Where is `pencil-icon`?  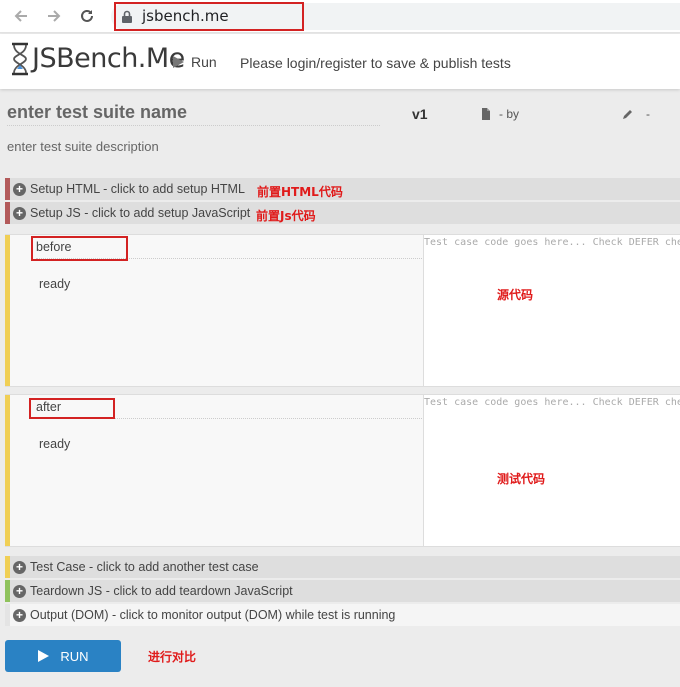
pencil-icon is located at coordinates (627, 114).